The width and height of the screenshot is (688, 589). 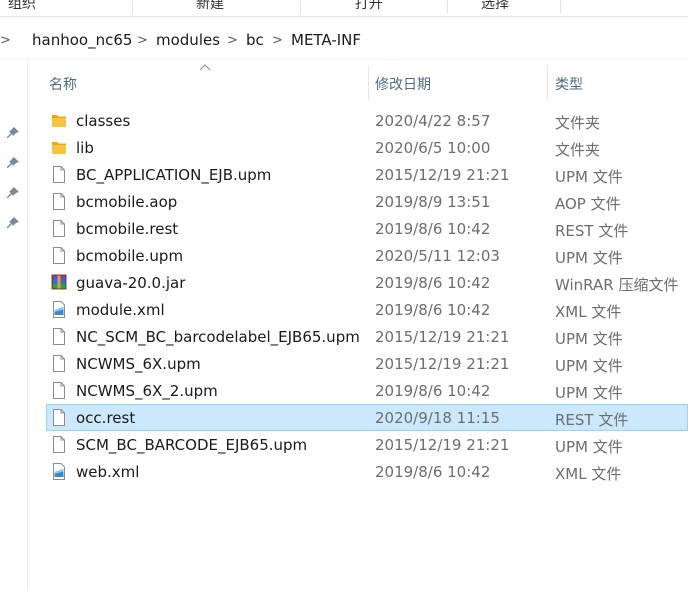 I want to click on breadcrumb-item-bc: bc, so click(x=255, y=40).